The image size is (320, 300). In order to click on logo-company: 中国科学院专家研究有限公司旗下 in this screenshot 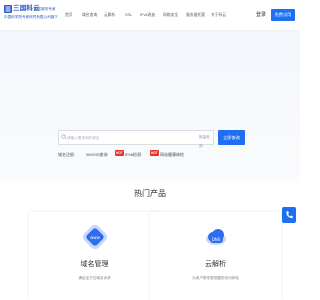, I will do `click(31, 17)`.